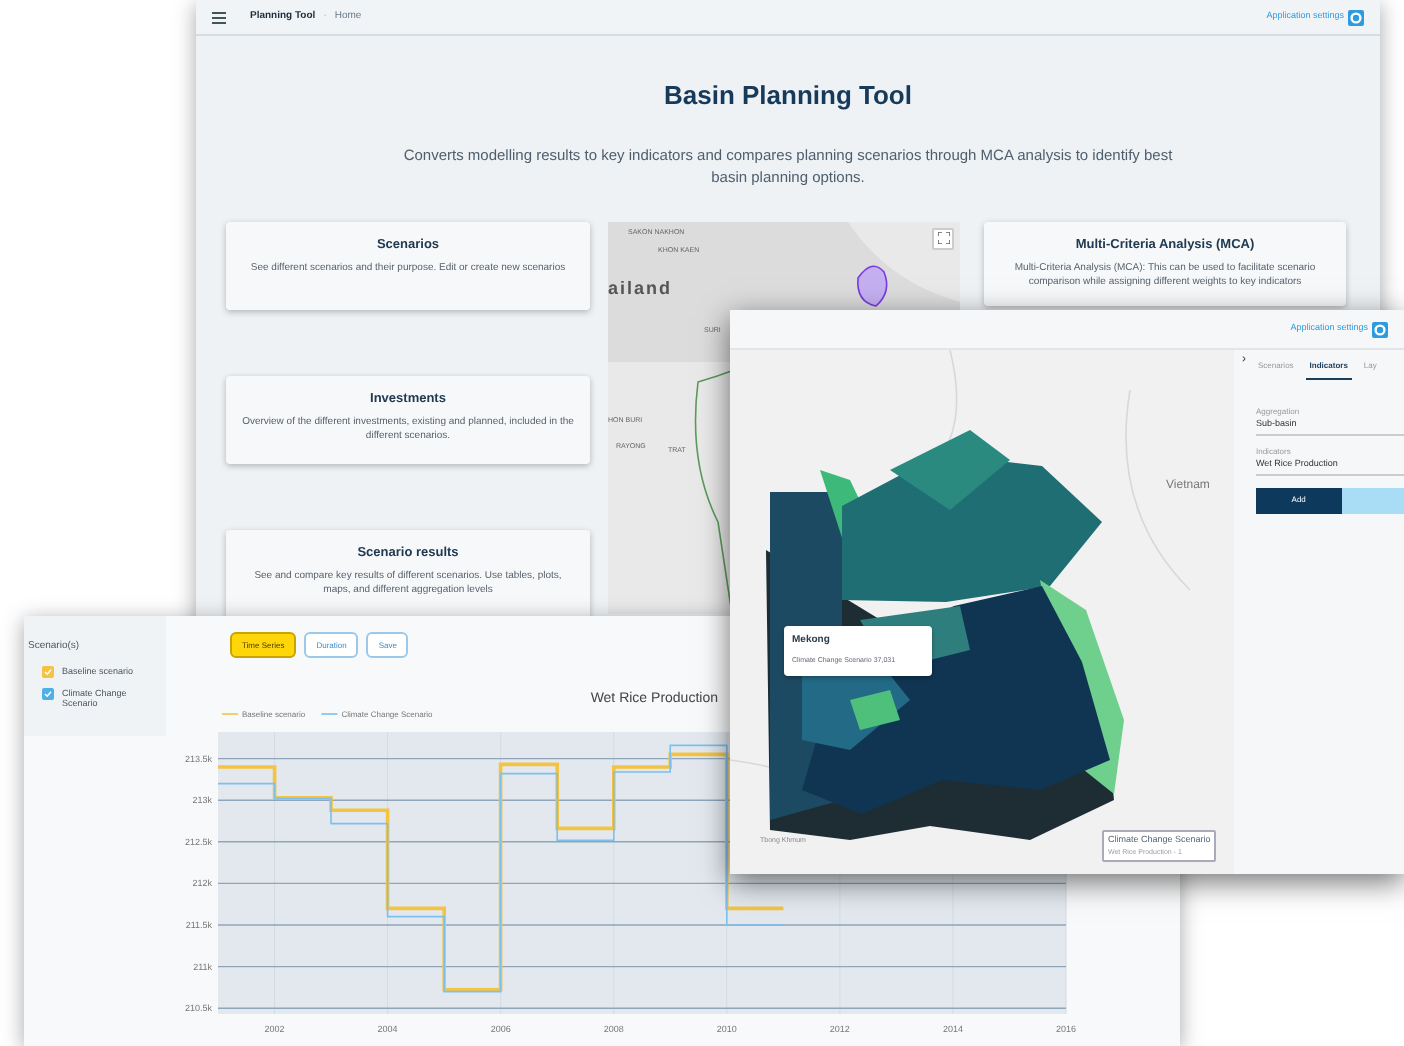 Image resolution: width=1404 pixels, height=1046 pixels. Describe the element at coordinates (640, 288) in the screenshot. I see `map-label: ailand` at that location.